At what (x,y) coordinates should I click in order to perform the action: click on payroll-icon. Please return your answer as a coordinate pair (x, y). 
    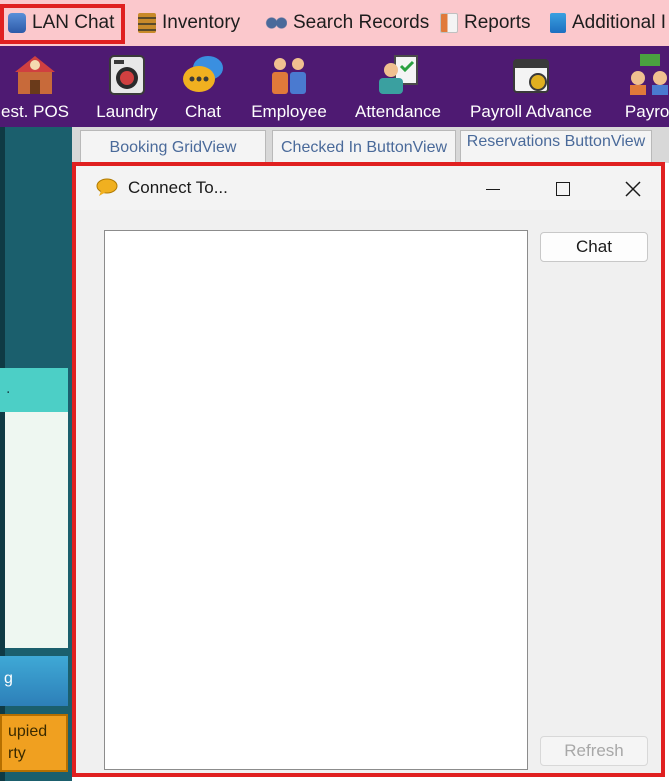
    Looking at the image, I should click on (647, 75).